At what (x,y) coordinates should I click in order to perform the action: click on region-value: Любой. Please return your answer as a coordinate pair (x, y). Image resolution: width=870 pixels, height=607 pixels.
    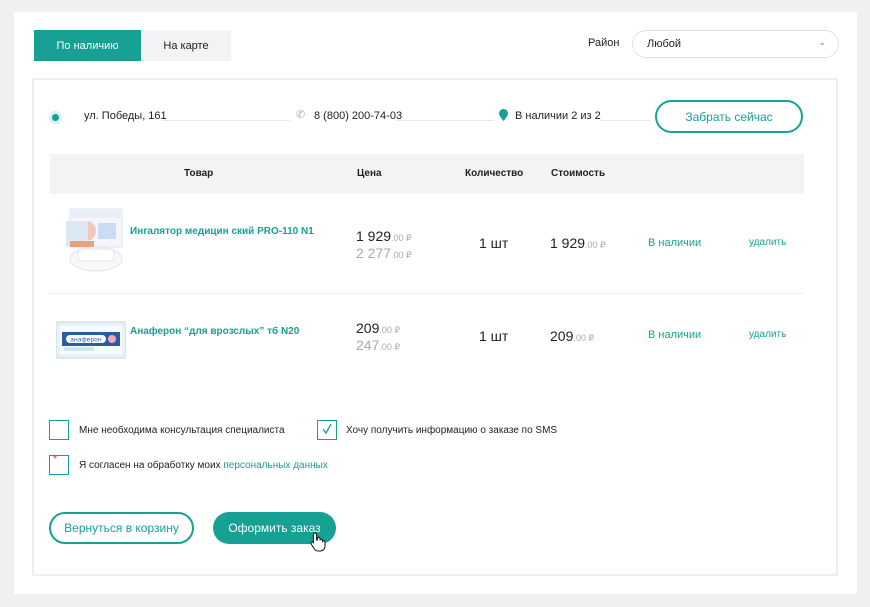
    Looking at the image, I should click on (664, 44).